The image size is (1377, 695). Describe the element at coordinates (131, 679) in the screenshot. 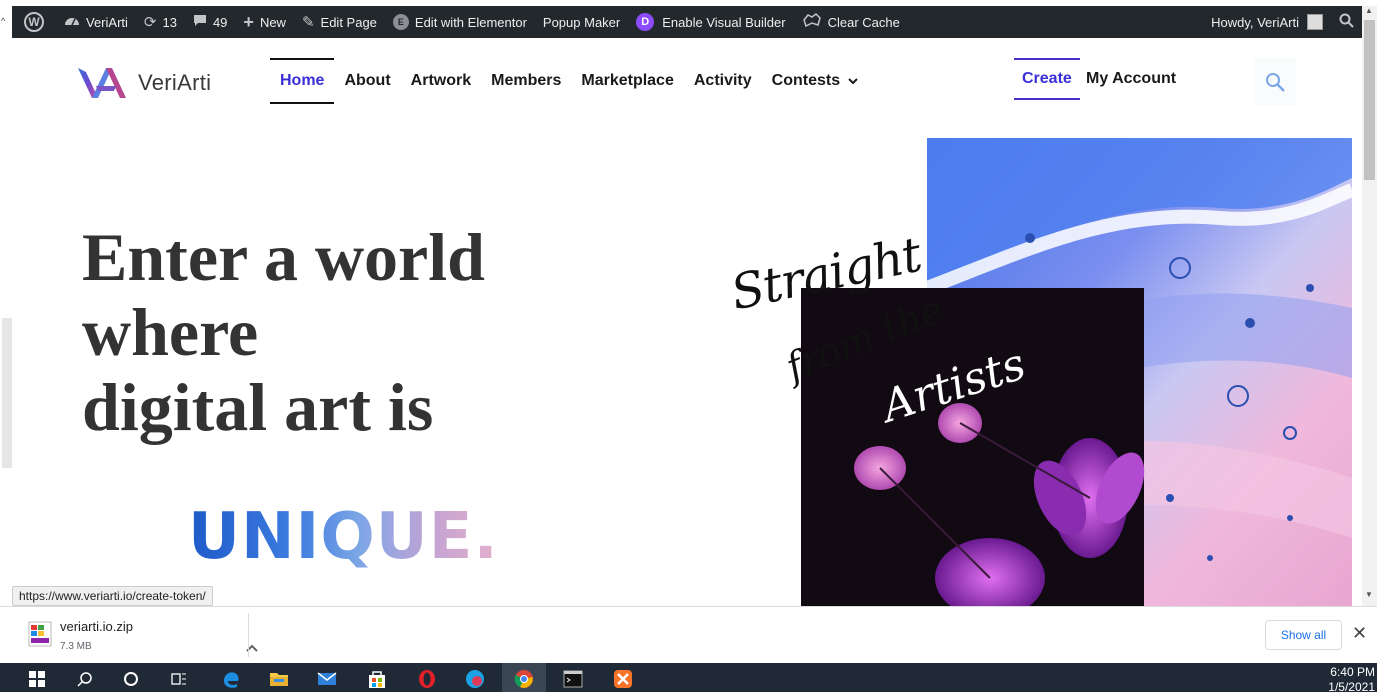

I see `cortana-icon` at that location.